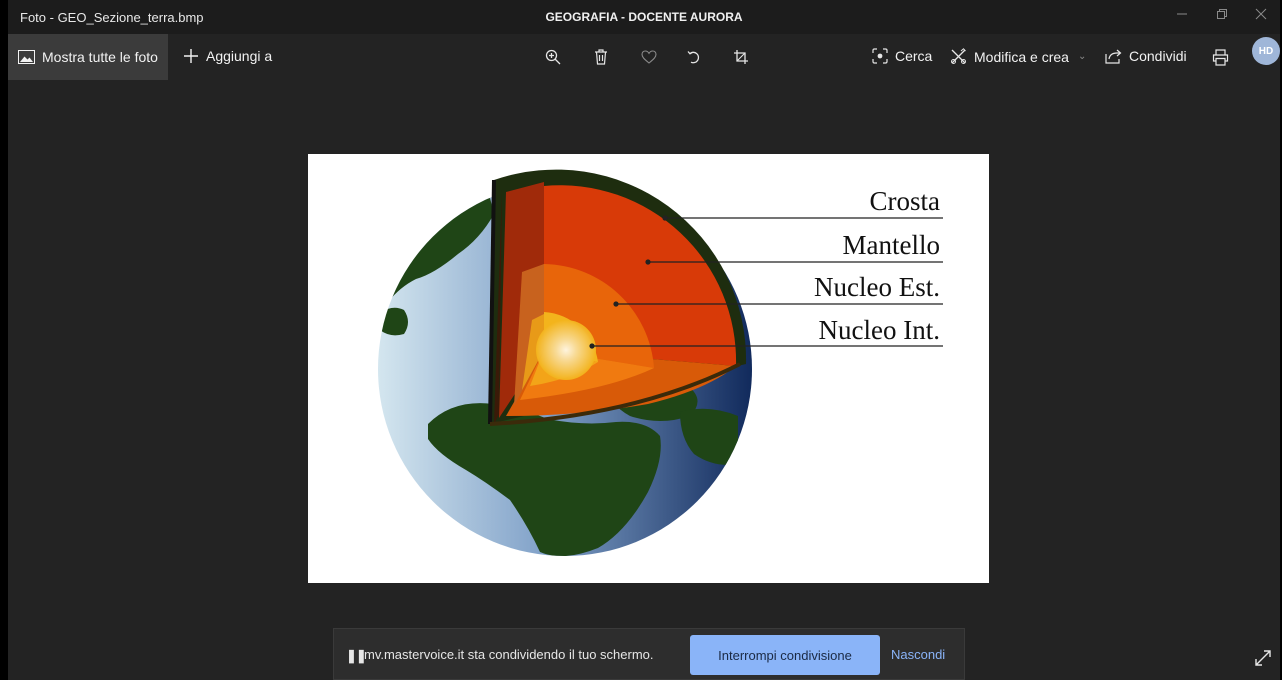 The width and height of the screenshot is (1282, 680). Describe the element at coordinates (741, 57) in the screenshot. I see `crop-icon` at that location.